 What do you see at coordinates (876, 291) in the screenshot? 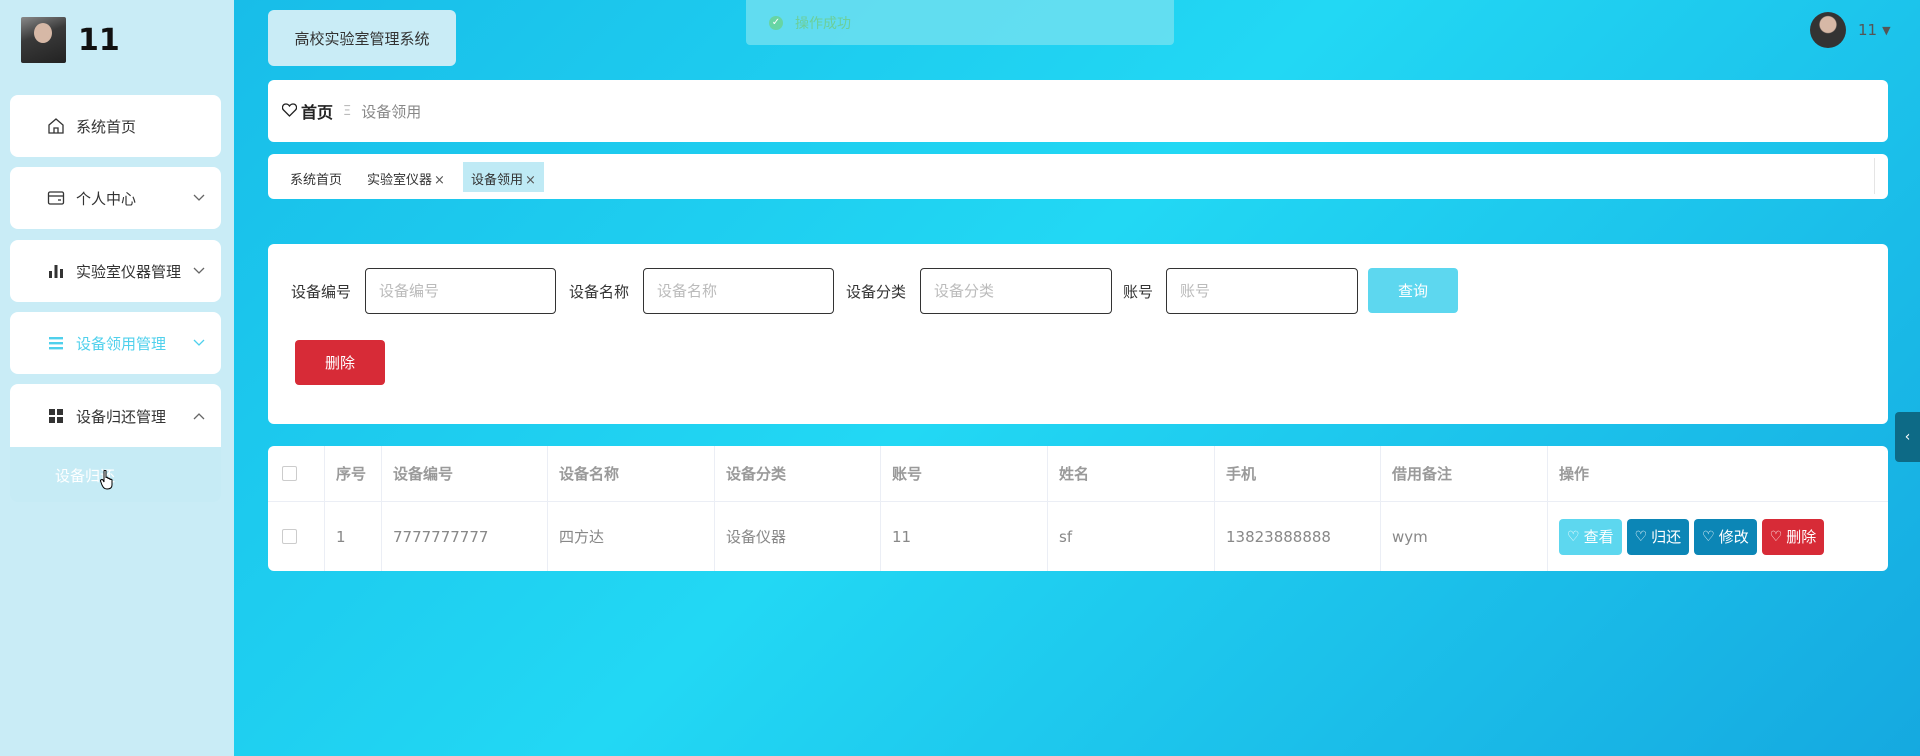
I see `field-label-equipment-category: 设备分类` at bounding box center [876, 291].